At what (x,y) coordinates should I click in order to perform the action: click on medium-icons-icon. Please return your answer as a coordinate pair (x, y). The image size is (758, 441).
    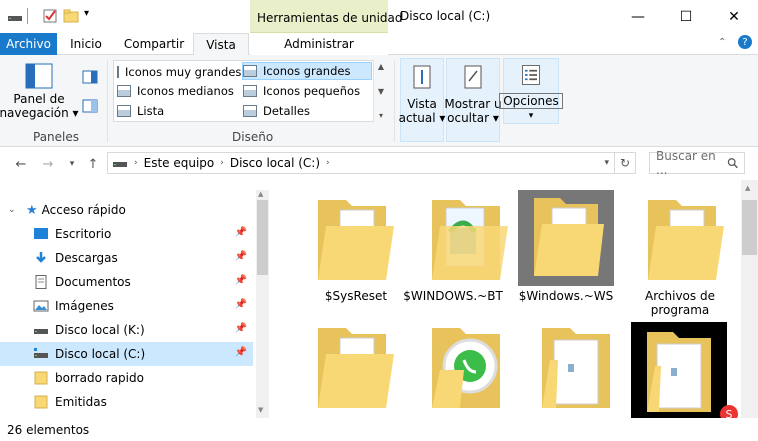
    Looking at the image, I should click on (124, 91).